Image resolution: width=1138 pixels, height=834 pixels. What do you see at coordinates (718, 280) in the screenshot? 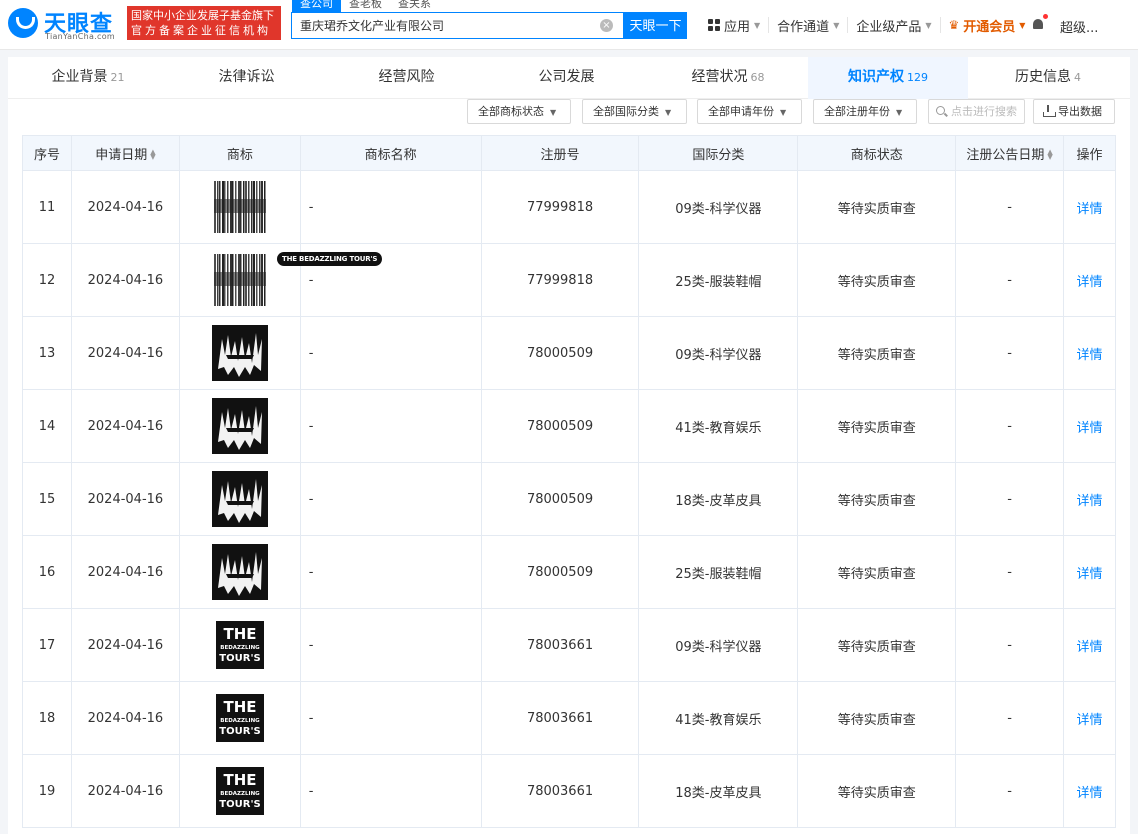
I see `row-intl-class: 25类-服装鞋帽` at bounding box center [718, 280].